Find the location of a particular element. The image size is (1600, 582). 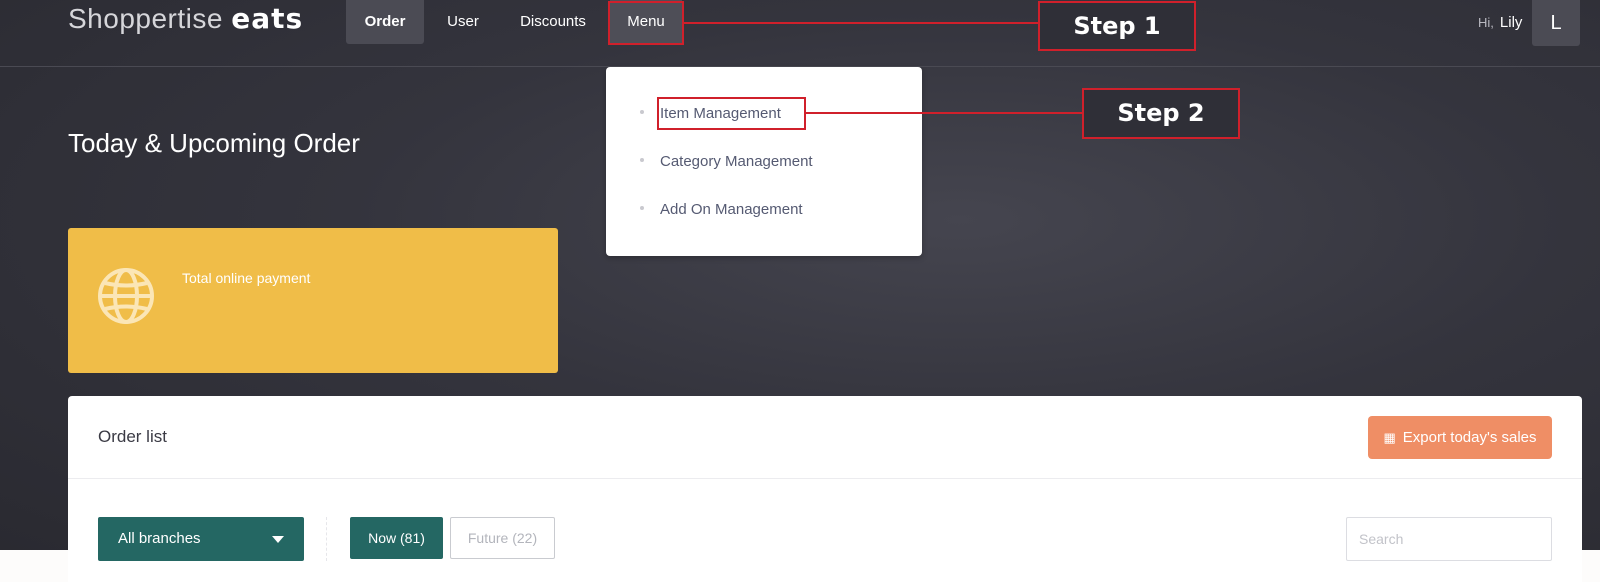

order-list-header: Order list ▦ Export today's sales is located at coordinates (825, 437).